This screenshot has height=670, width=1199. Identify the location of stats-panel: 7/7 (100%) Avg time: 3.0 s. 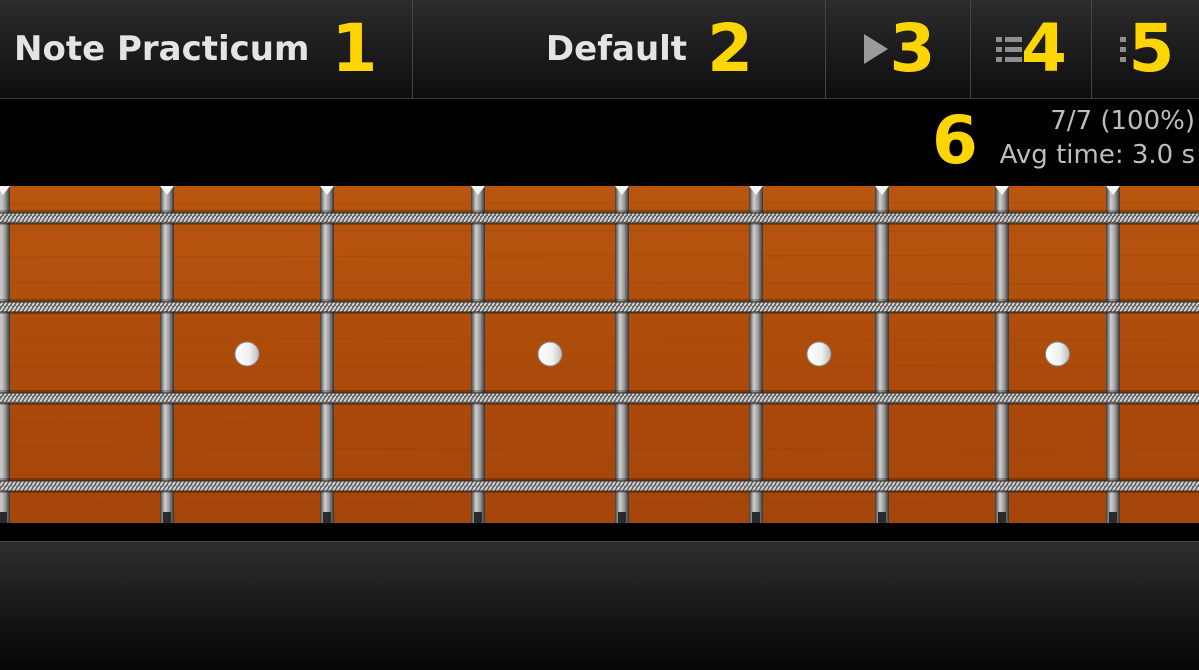
(1097, 138).